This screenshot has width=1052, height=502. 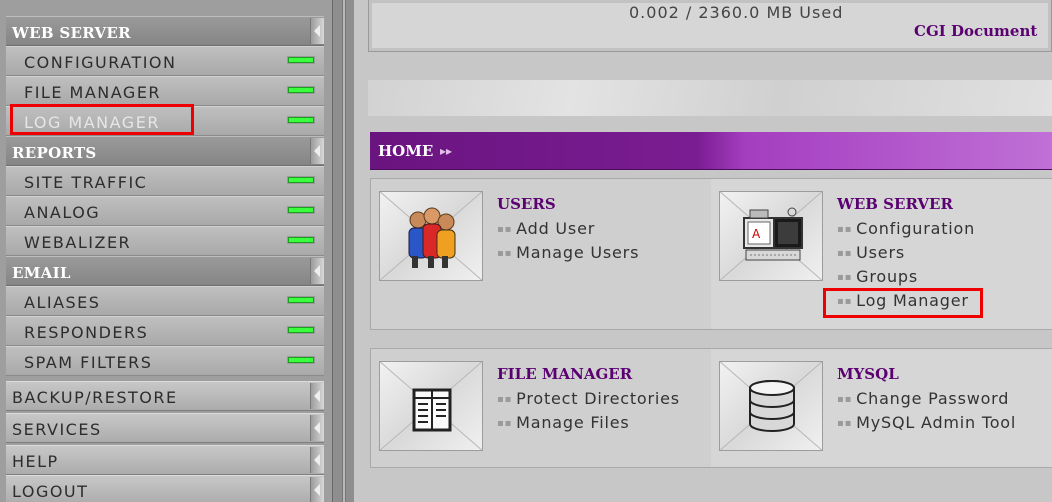 I want to click on sidebar-item-label: SITE TRAFFIC, so click(x=86, y=182).